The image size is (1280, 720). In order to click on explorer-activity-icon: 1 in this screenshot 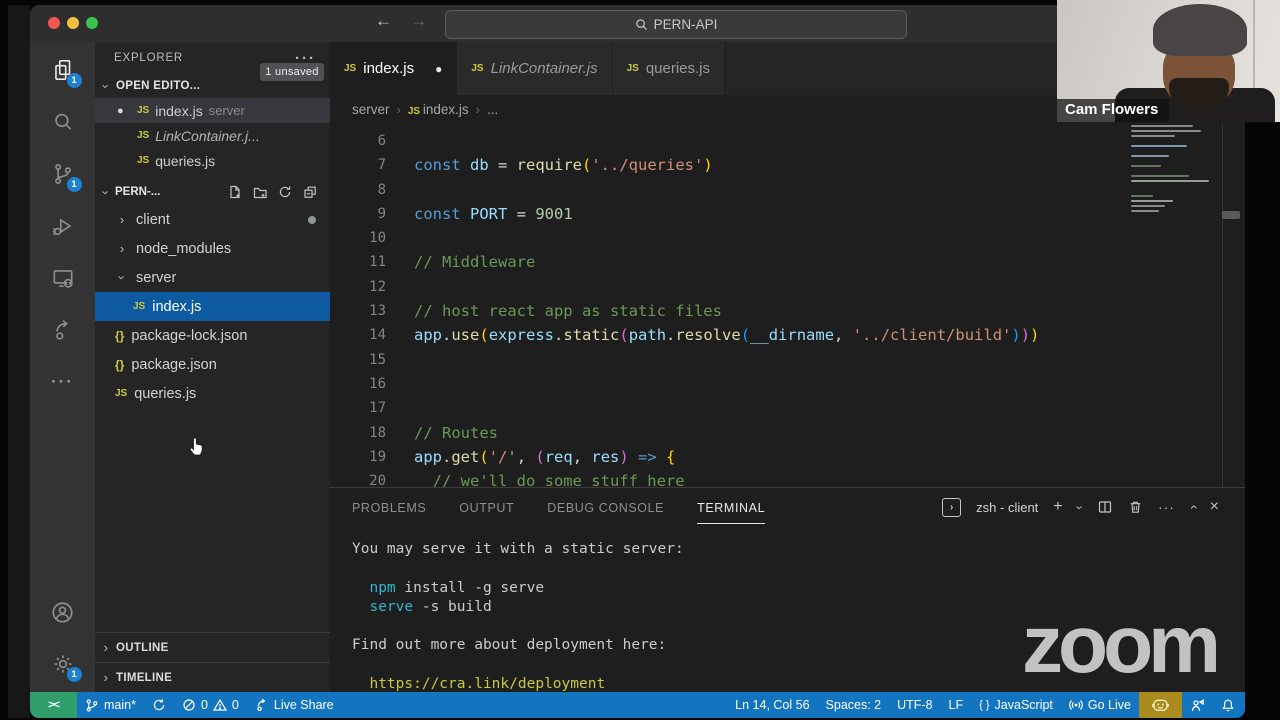, I will do `click(65, 72)`.